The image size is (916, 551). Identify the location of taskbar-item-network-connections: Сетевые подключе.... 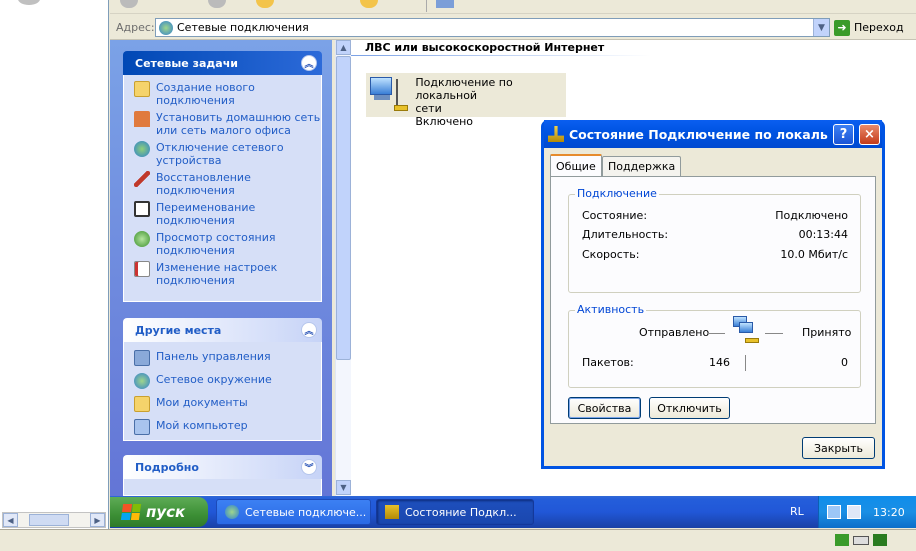
(293, 512).